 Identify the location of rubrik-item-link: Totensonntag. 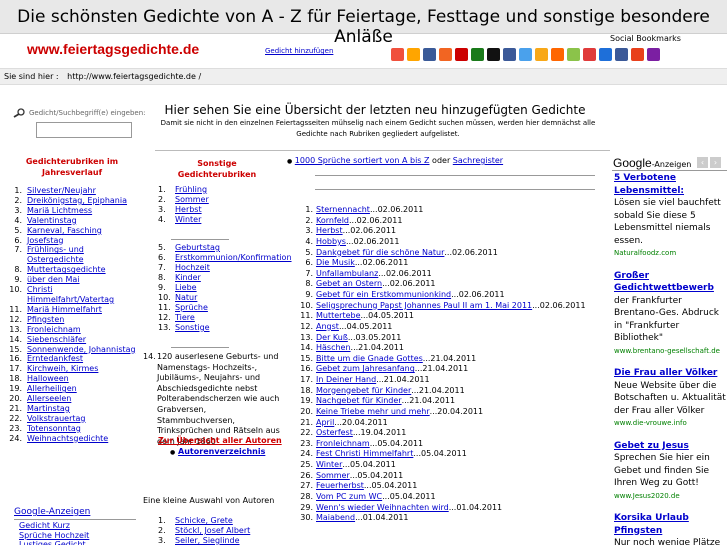
(54, 429).